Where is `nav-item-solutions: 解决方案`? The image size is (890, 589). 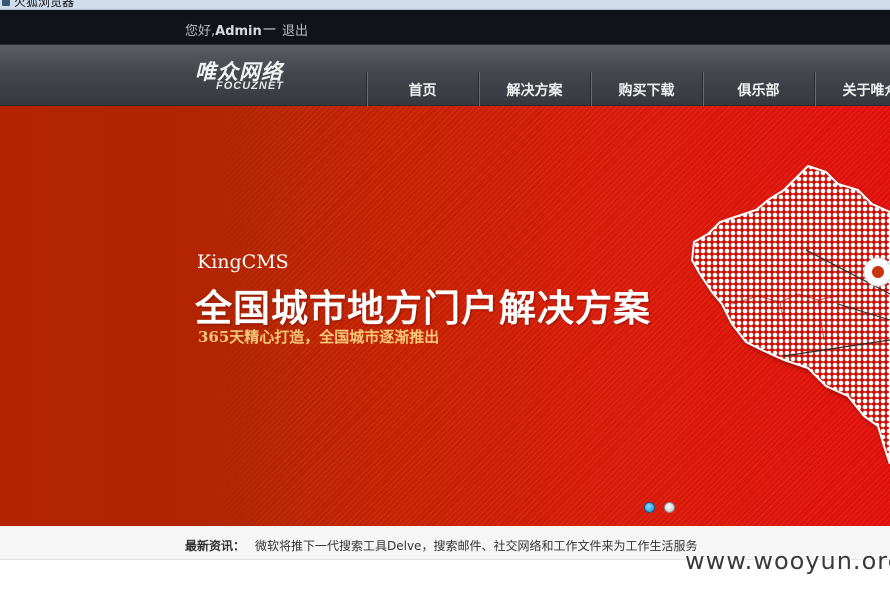
nav-item-solutions: 解决方案 is located at coordinates (534, 89).